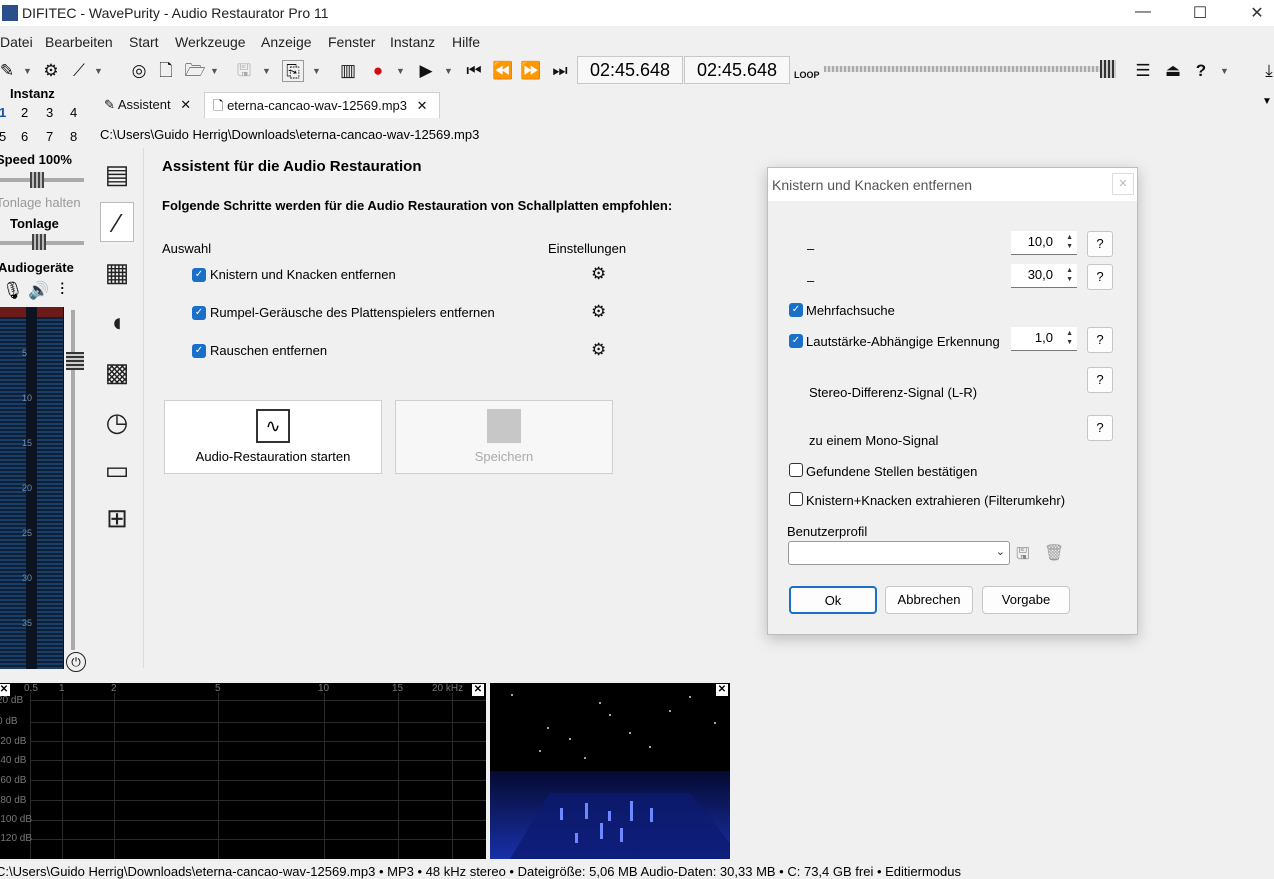 The image size is (1274, 879). Describe the element at coordinates (796, 310) in the screenshot. I see `mehrfachsuche-checkbox: ✓` at that location.